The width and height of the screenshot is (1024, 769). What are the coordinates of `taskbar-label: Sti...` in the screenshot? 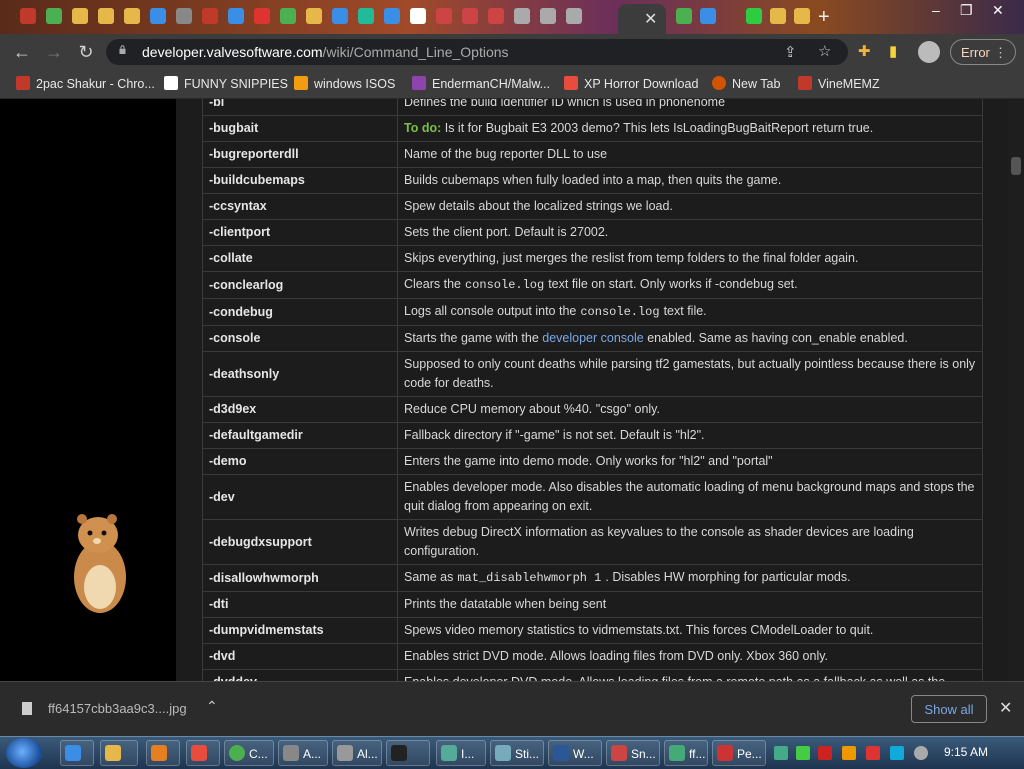 It's located at (527, 754).